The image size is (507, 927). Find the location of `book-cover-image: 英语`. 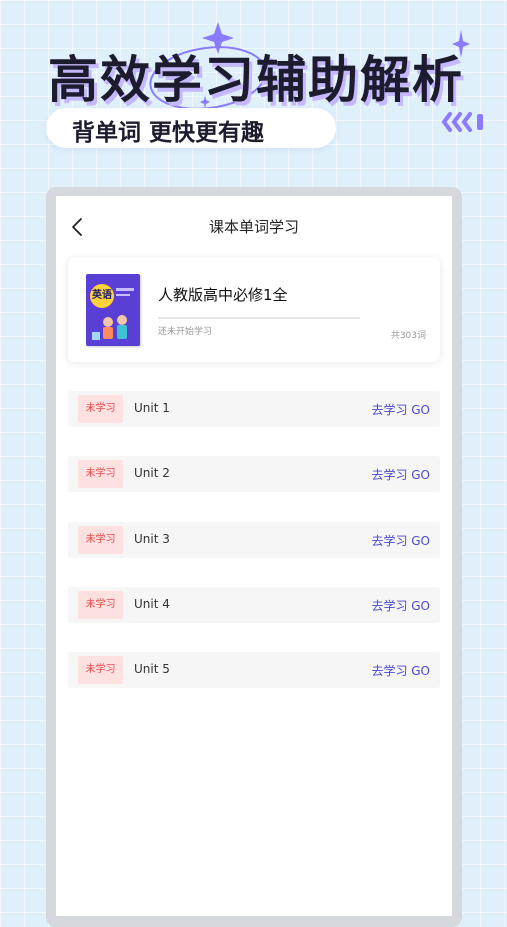

book-cover-image: 英语 is located at coordinates (113, 310).